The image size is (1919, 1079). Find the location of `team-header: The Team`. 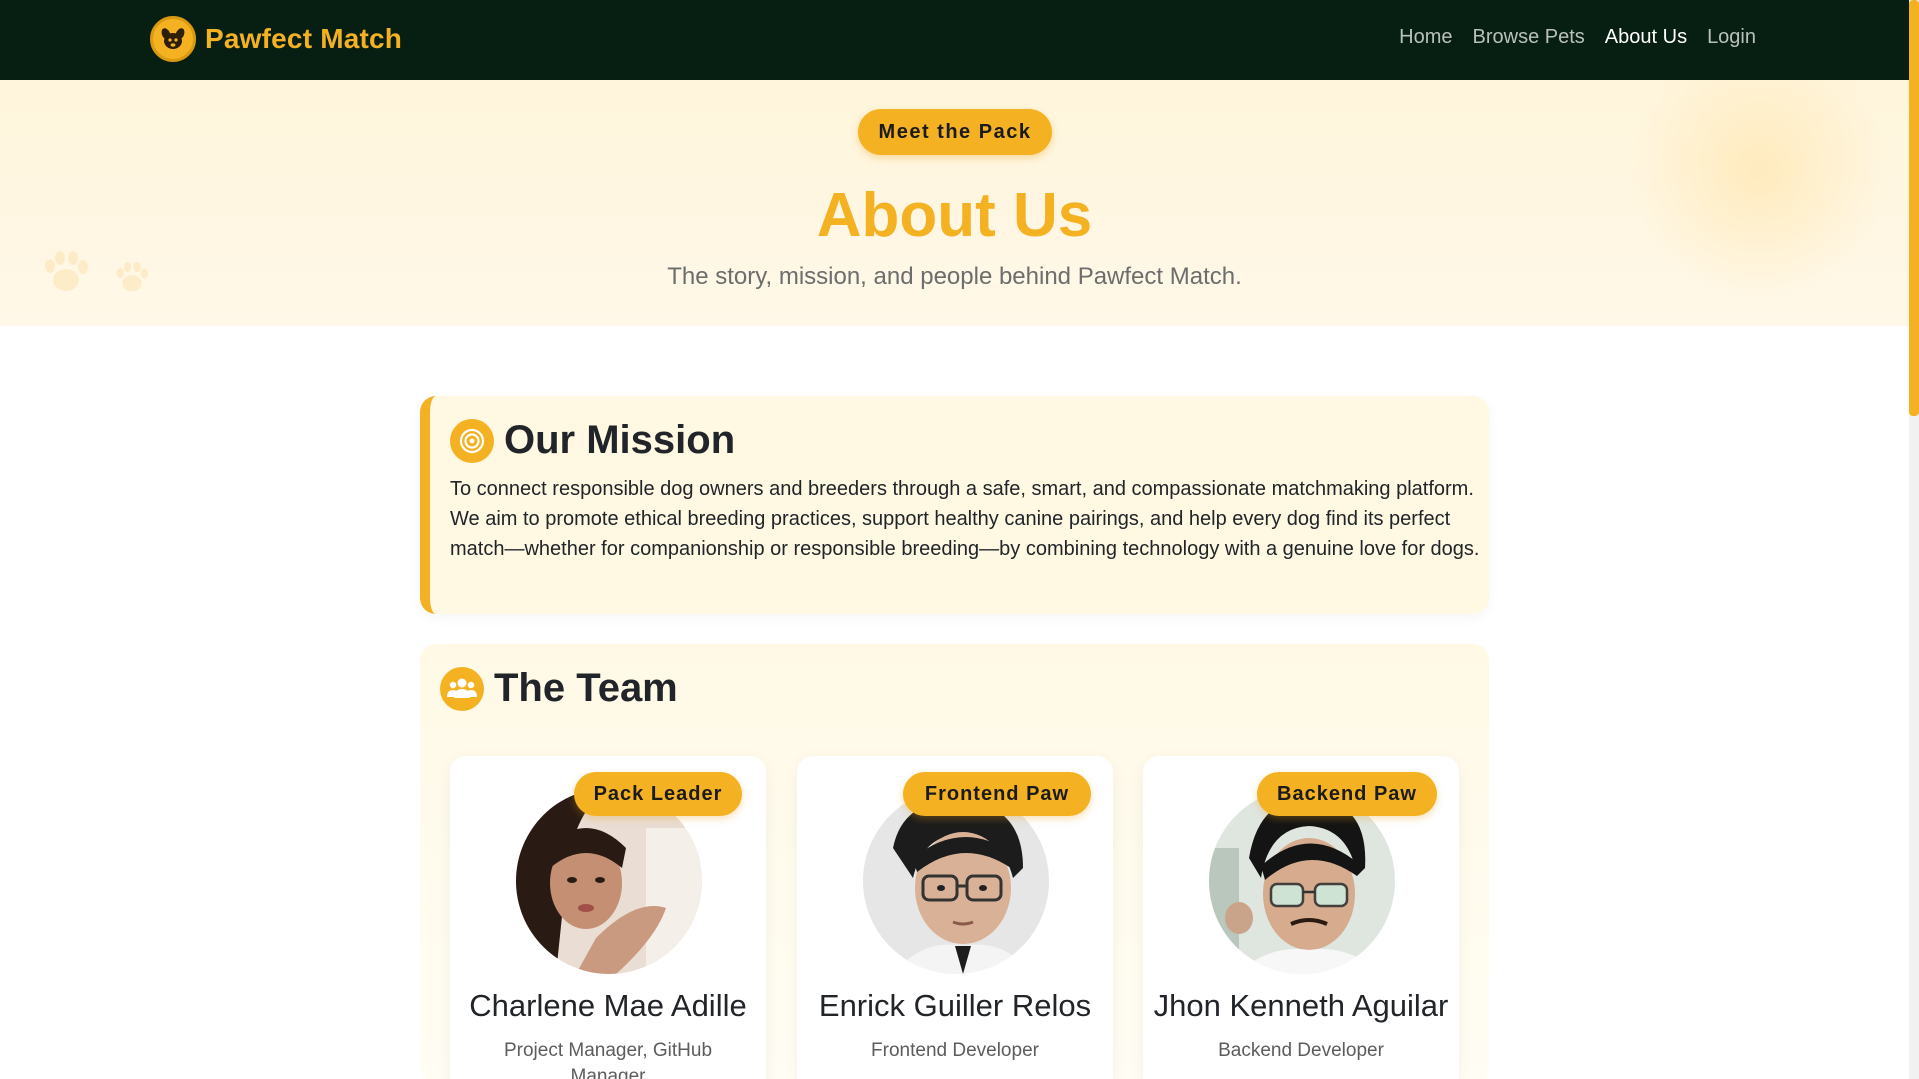

team-header: The Team is located at coordinates (559, 688).